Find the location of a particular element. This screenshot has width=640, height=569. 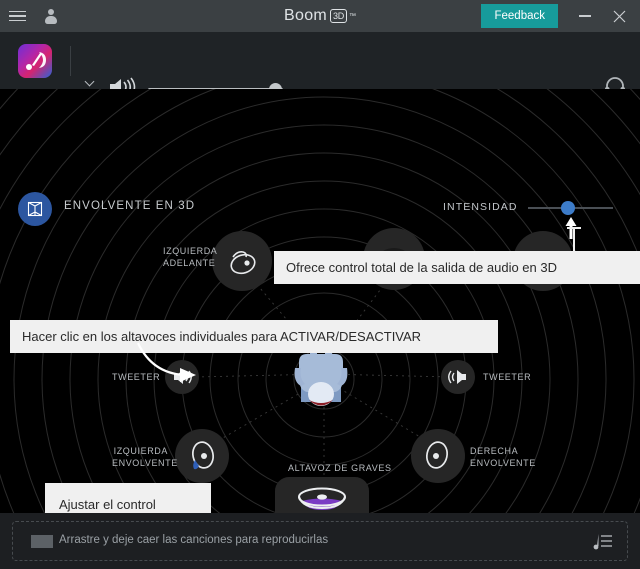

cube-3d-icon is located at coordinates (35, 209).